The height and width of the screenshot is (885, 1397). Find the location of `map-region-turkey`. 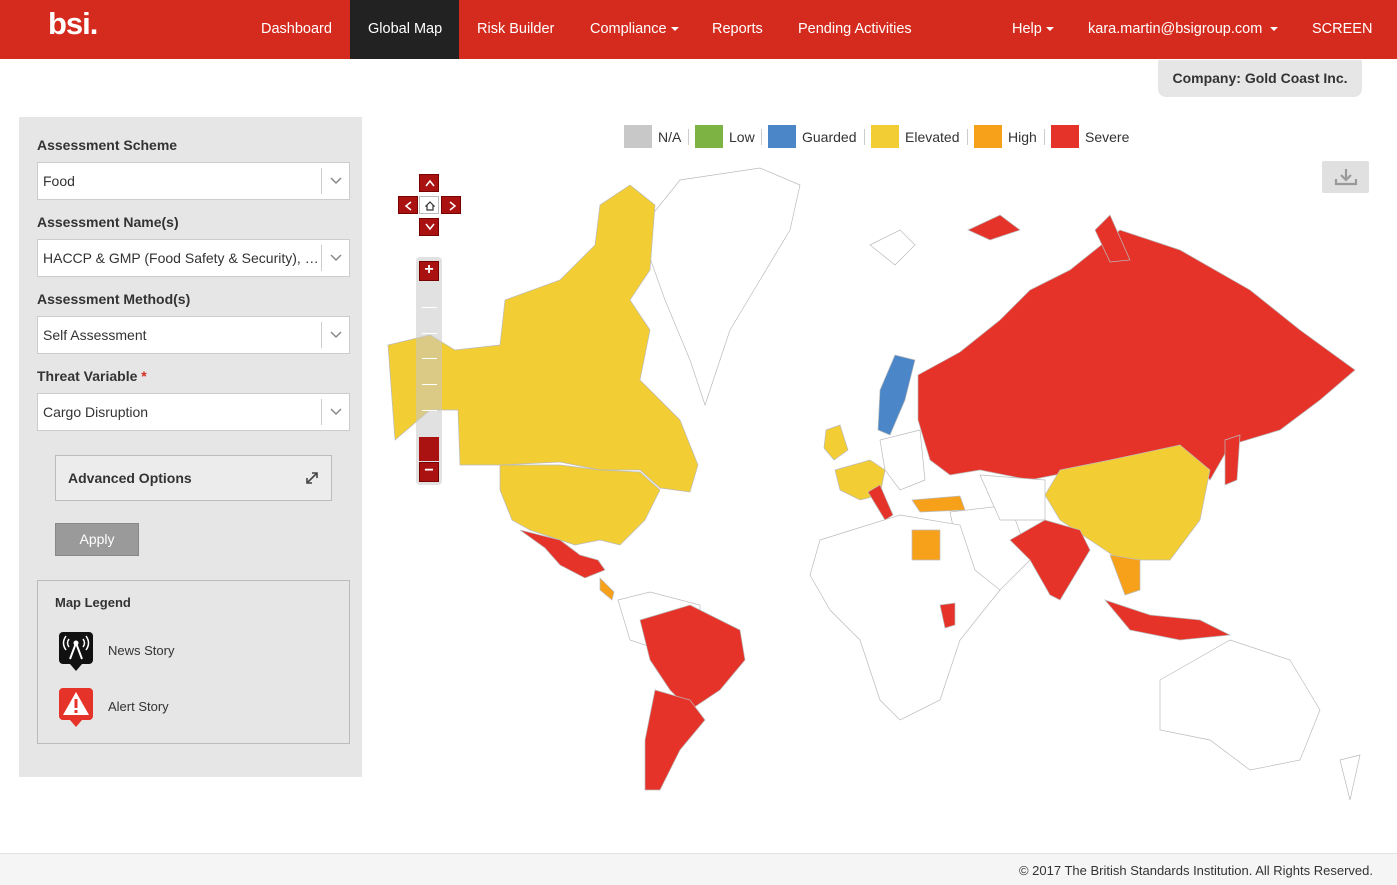

map-region-turkey is located at coordinates (938, 504).